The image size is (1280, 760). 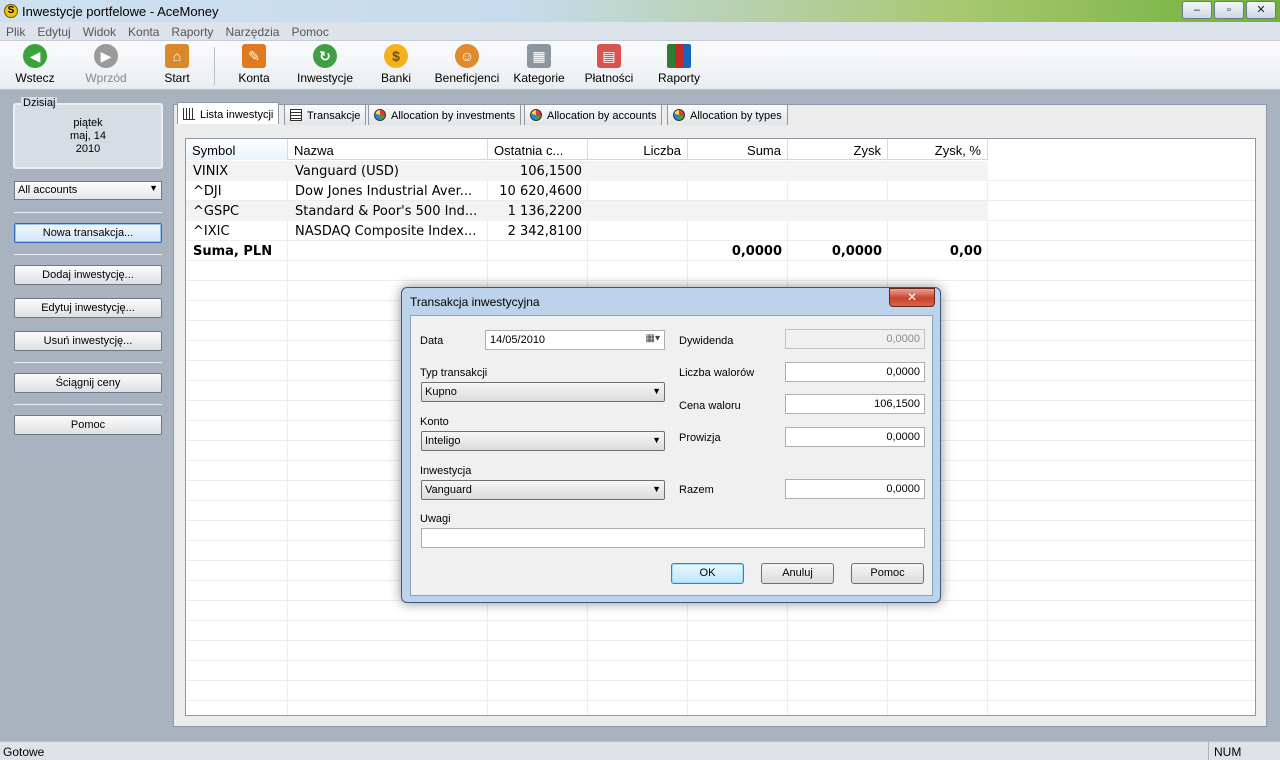 What do you see at coordinates (325, 56) in the screenshot?
I see `investments-arrow-icon: ↻` at bounding box center [325, 56].